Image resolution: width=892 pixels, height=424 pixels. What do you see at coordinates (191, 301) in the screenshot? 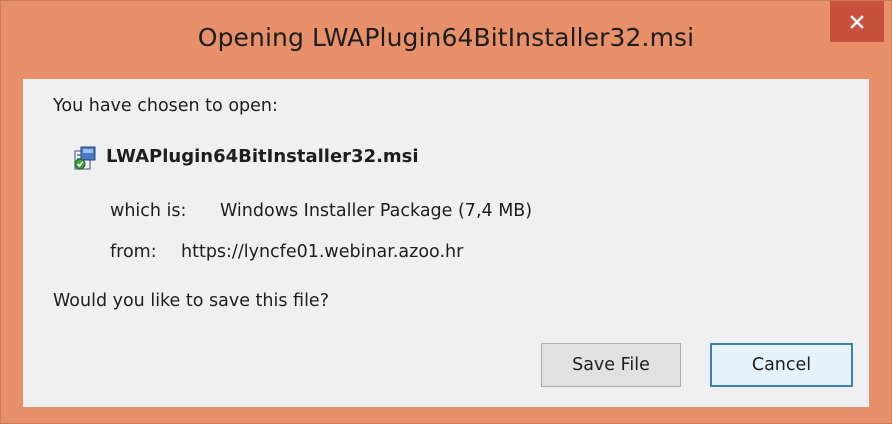
I see `save-question: Would you like to save this file?` at bounding box center [191, 301].